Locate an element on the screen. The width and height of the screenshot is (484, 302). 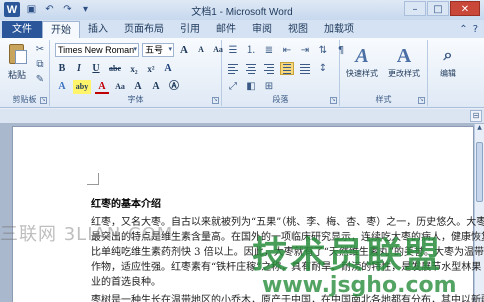
format-painter-icon: ✎ is located at coordinates (40, 79).